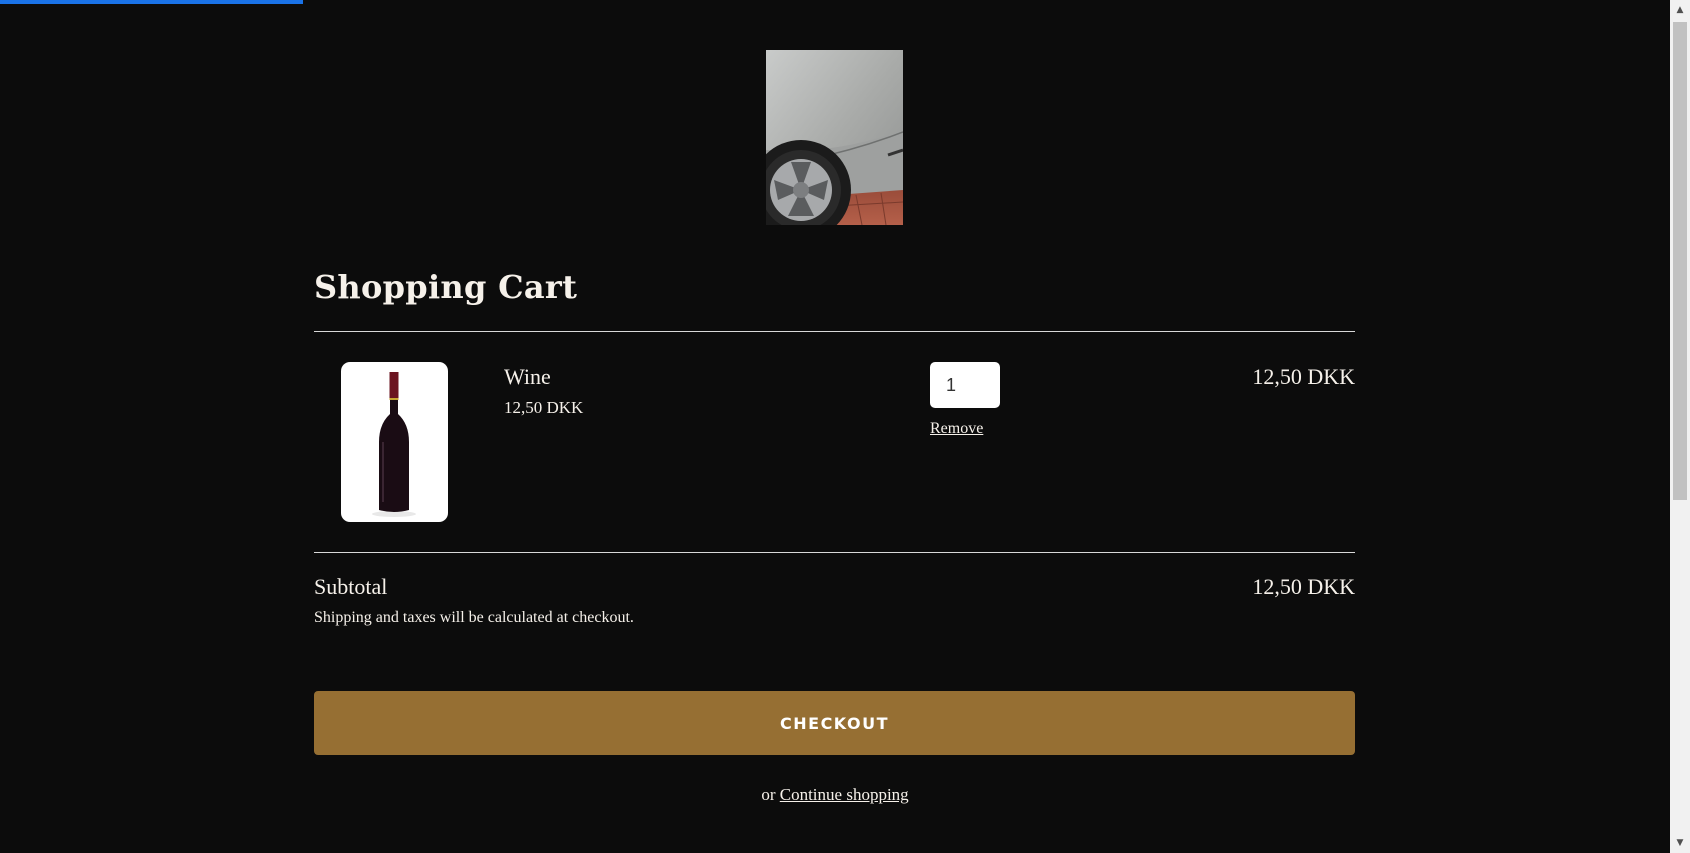 The height and width of the screenshot is (853, 1690). Describe the element at coordinates (834, 331) in the screenshot. I see `cart-top-divider` at that location.